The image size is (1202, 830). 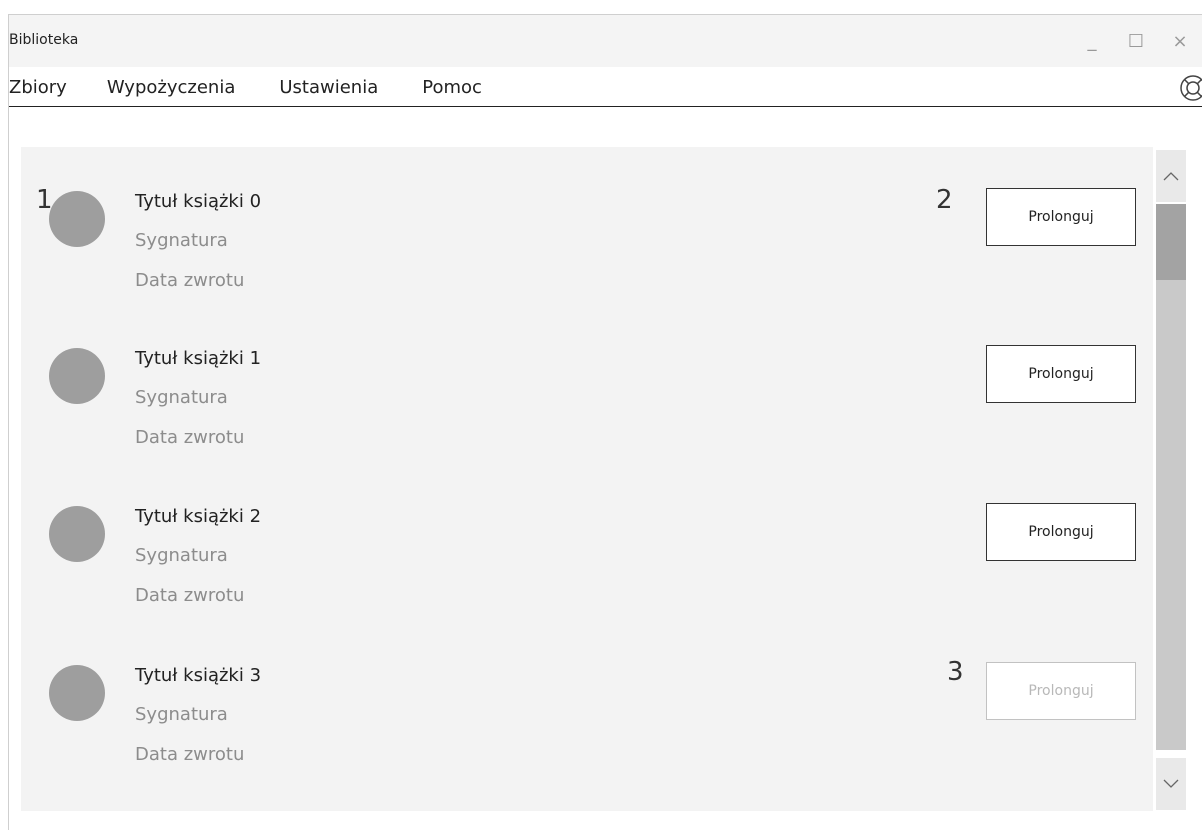 What do you see at coordinates (198, 516) in the screenshot?
I see `book-title: Tytuł książki 2` at bounding box center [198, 516].